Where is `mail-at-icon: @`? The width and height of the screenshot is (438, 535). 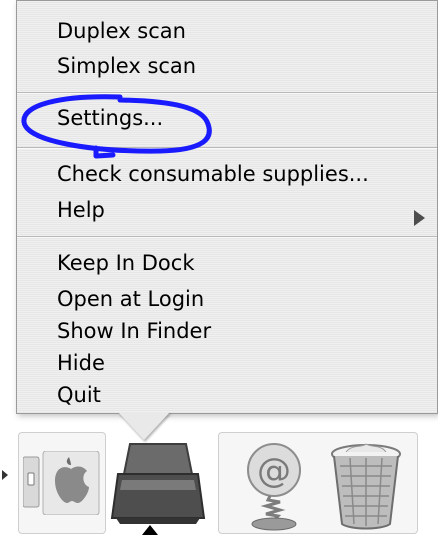
mail-at-icon: @ is located at coordinates (275, 486).